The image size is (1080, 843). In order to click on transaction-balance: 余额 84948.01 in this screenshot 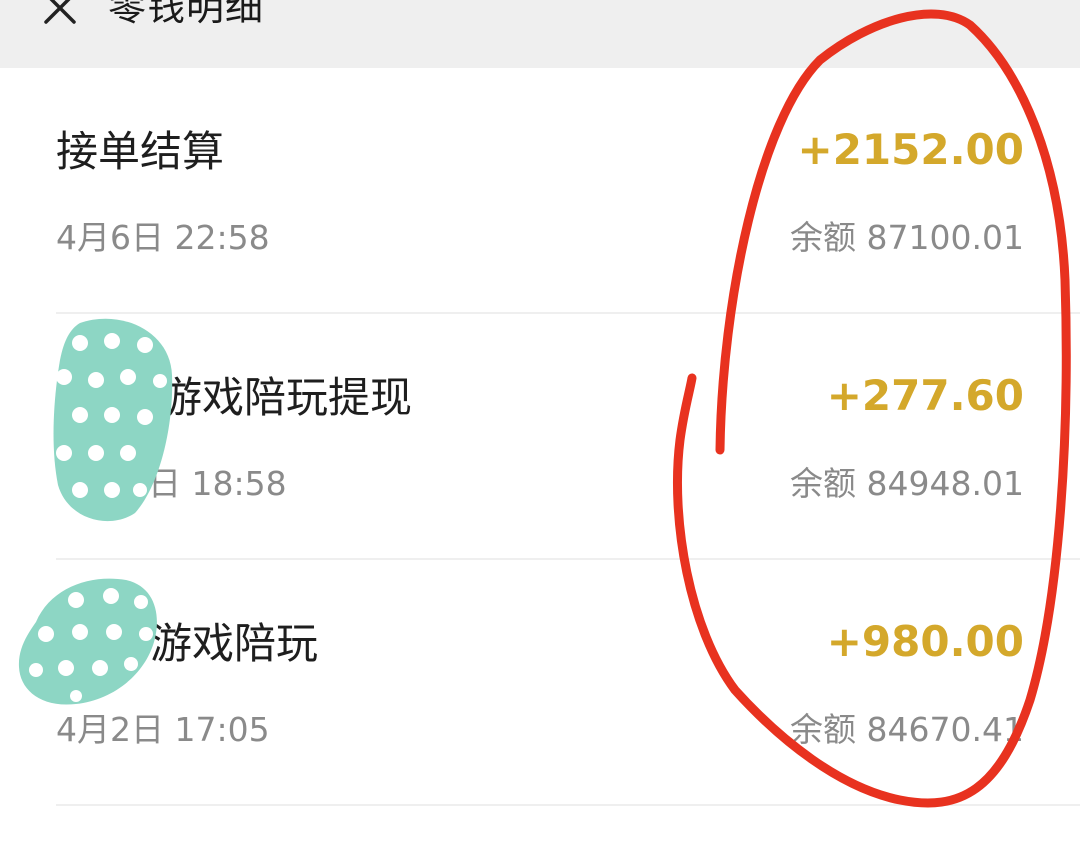, I will do `click(907, 483)`.